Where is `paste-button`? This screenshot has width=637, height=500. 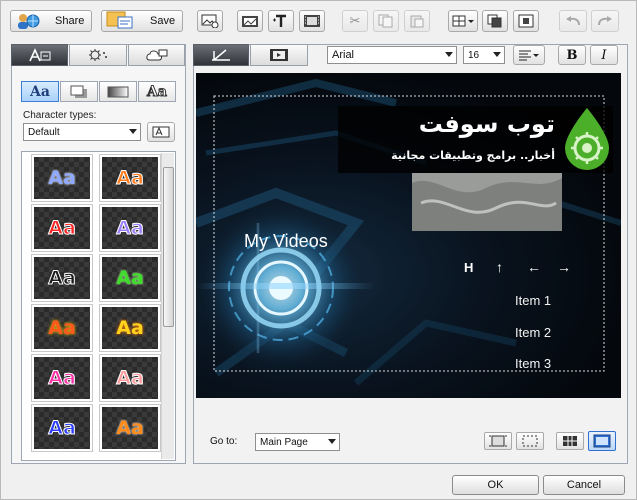 paste-button is located at coordinates (417, 21).